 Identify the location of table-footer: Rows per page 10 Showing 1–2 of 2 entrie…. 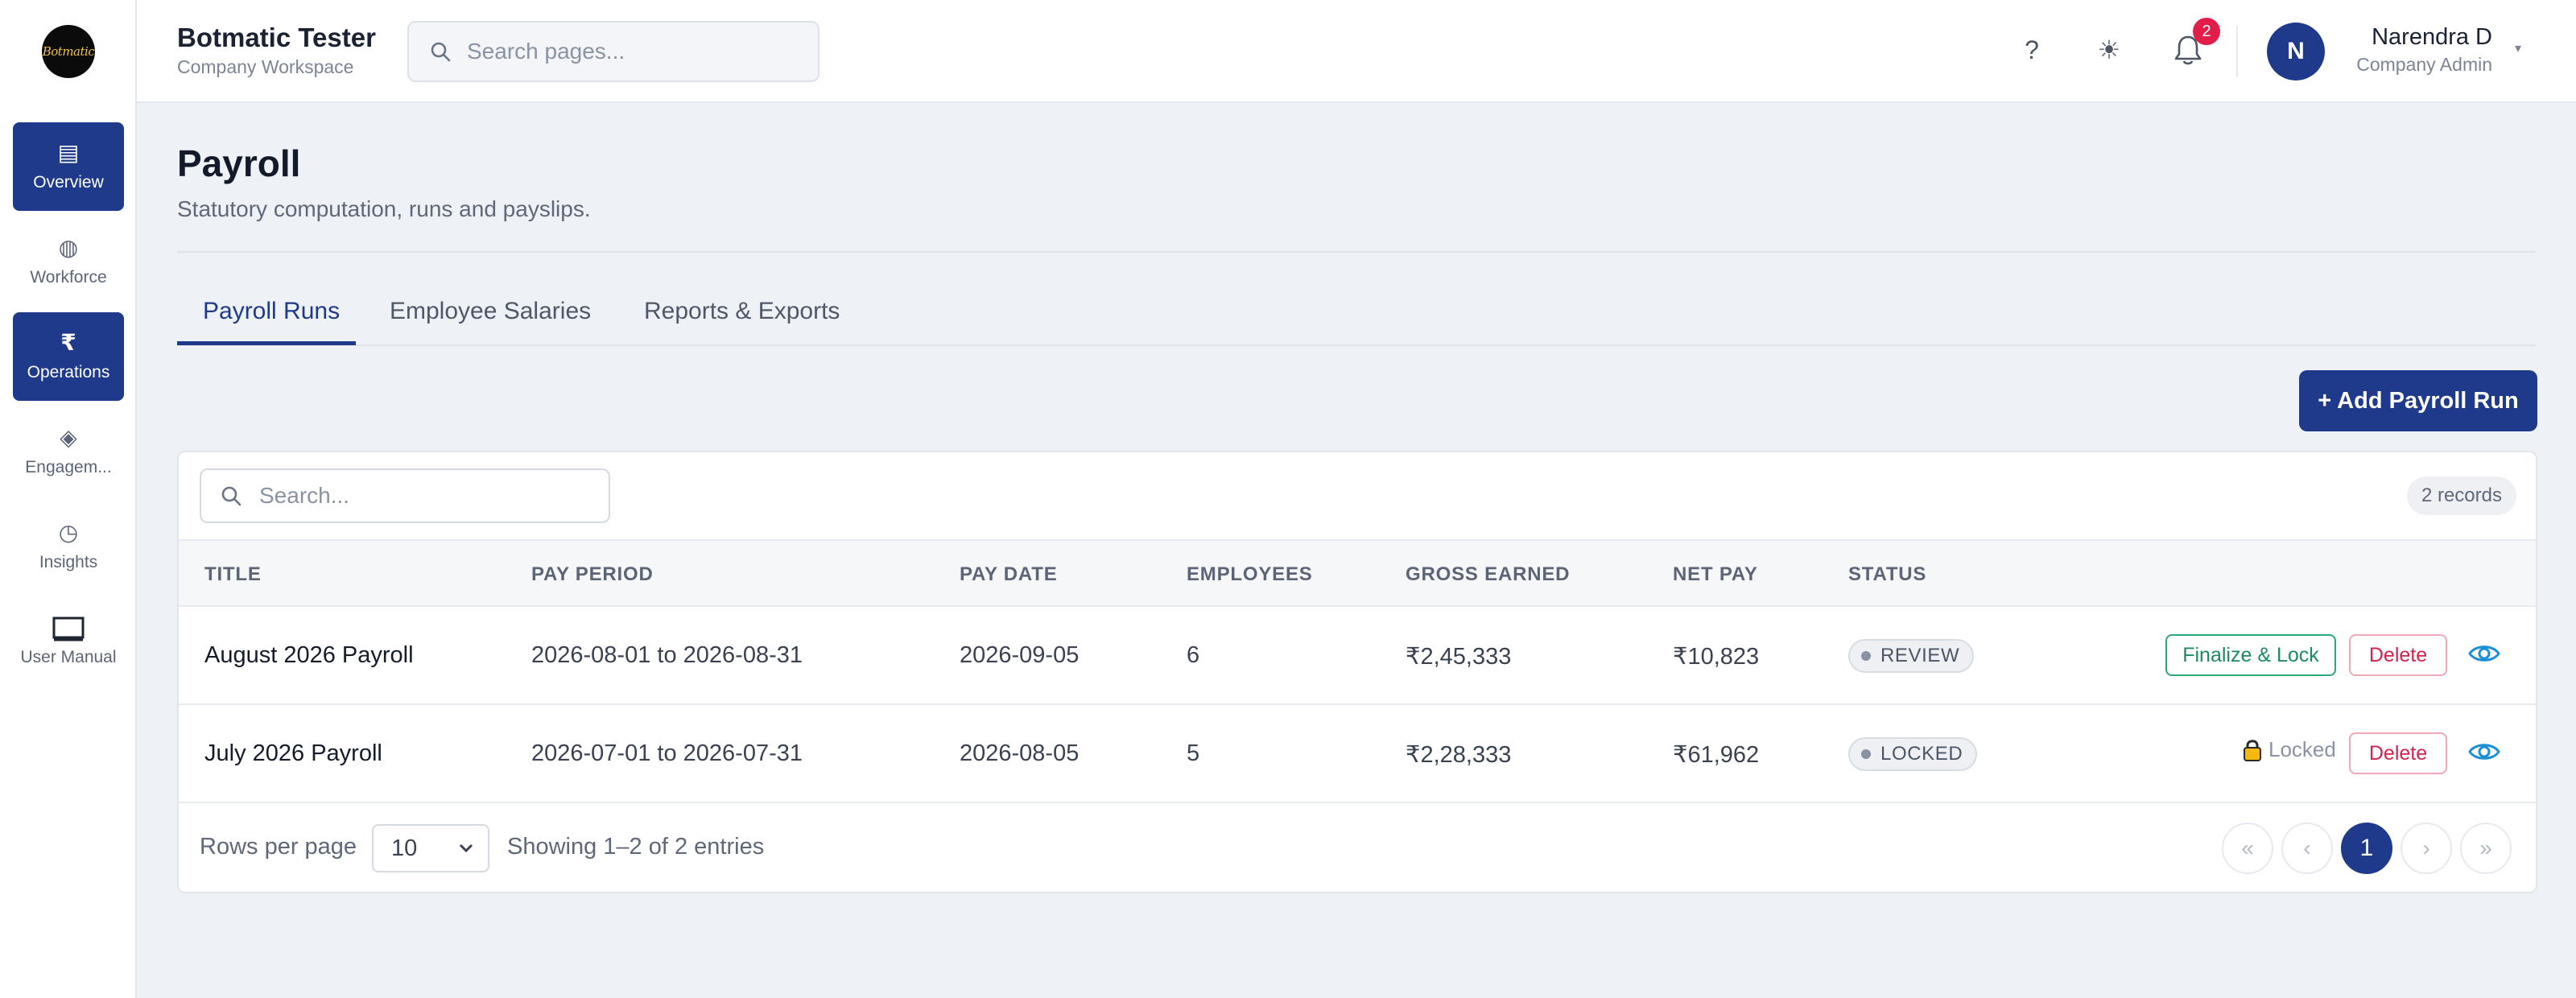
(1357, 847).